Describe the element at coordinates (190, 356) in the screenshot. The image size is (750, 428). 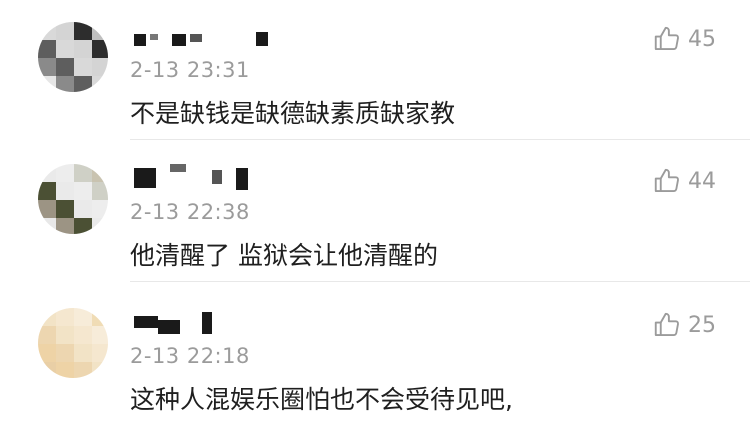
I see `comment-timestamp: 2-13 22:18` at that location.